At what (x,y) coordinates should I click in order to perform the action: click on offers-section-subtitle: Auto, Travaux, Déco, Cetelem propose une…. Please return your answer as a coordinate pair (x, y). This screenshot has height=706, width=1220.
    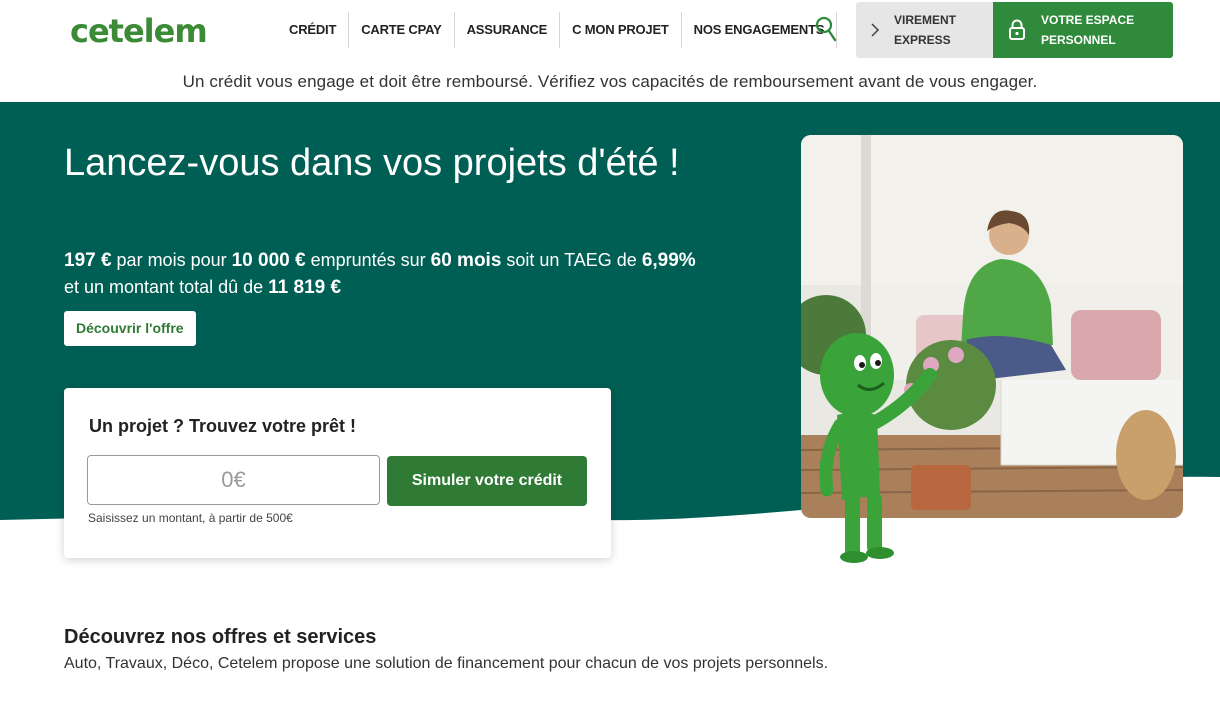
    Looking at the image, I should click on (446, 663).